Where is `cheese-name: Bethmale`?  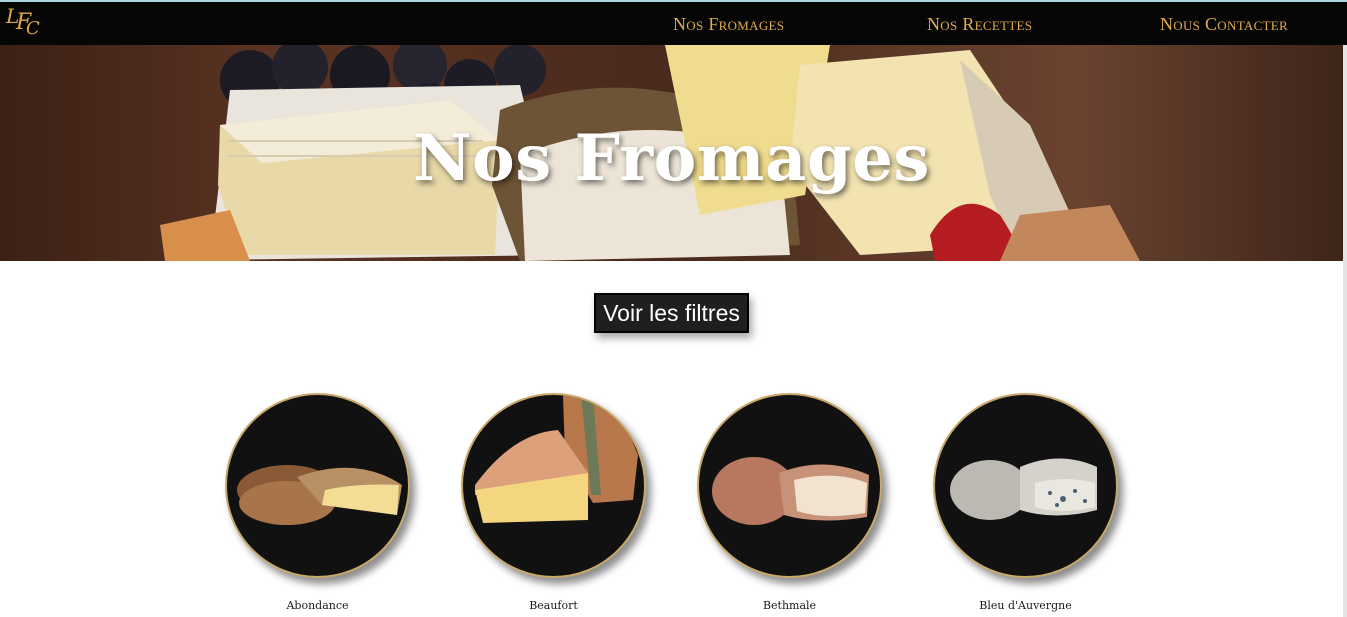 cheese-name: Bethmale is located at coordinates (789, 605).